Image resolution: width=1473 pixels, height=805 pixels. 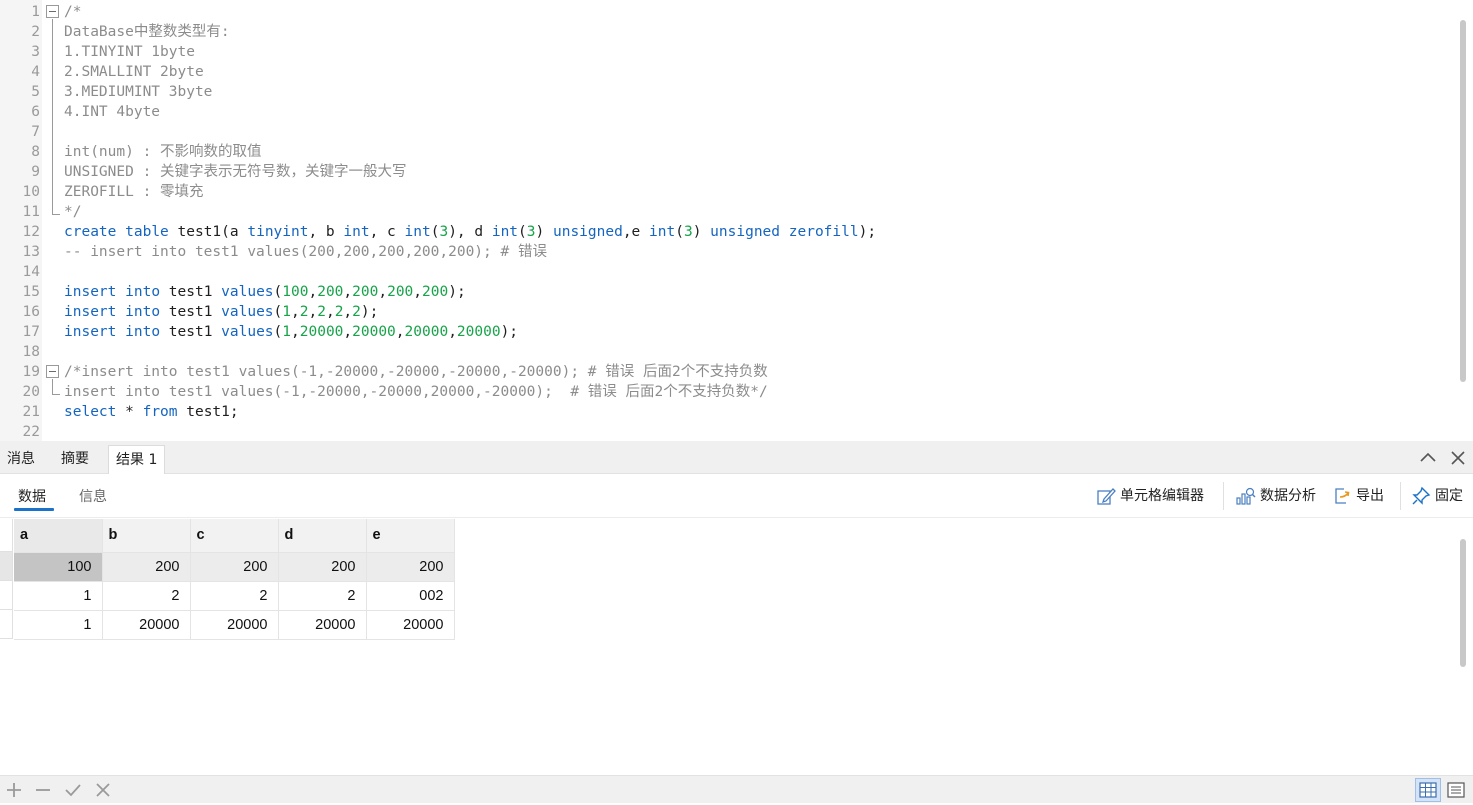 What do you see at coordinates (14, 790) in the screenshot?
I see `plus-icon` at bounding box center [14, 790].